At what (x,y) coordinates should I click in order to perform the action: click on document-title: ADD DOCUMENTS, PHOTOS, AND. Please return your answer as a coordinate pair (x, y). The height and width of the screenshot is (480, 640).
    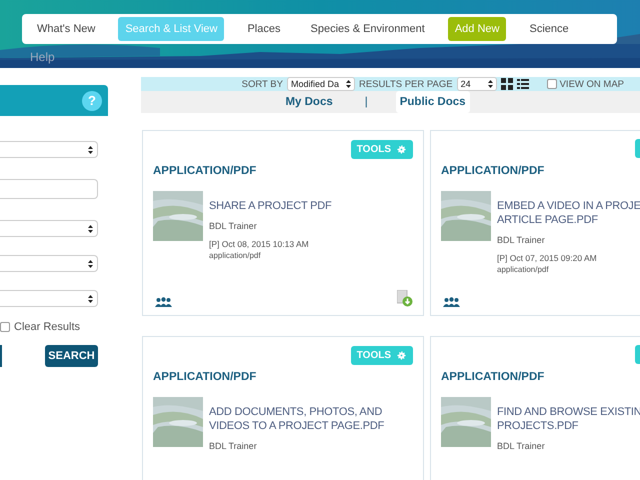
    Looking at the image, I should click on (296, 412).